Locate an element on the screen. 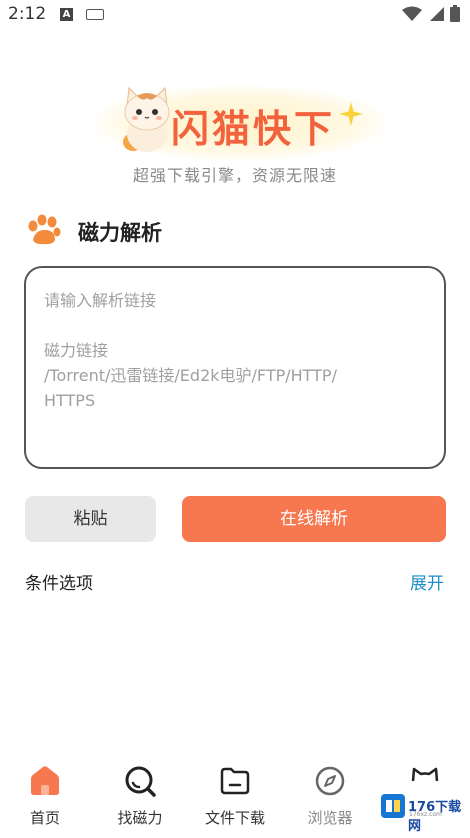 This screenshot has height=838, width=470. status-time: 2:12 is located at coordinates (27, 14).